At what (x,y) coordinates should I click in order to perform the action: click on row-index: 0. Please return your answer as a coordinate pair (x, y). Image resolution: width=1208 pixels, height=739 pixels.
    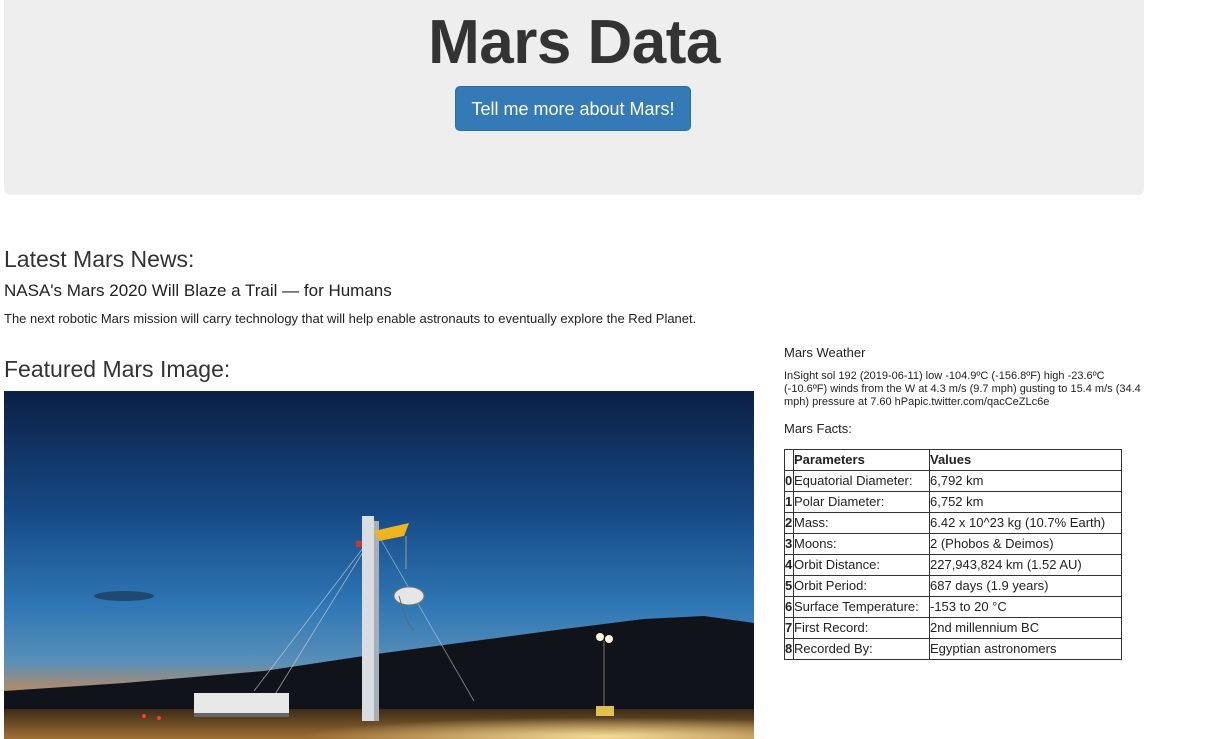
    Looking at the image, I should click on (789, 481).